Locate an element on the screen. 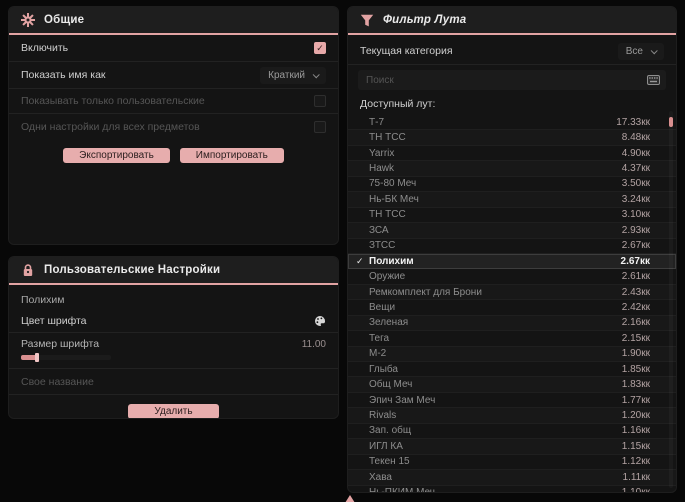 The height and width of the screenshot is (502, 685). general-panel-header: Общие is located at coordinates (173, 21).